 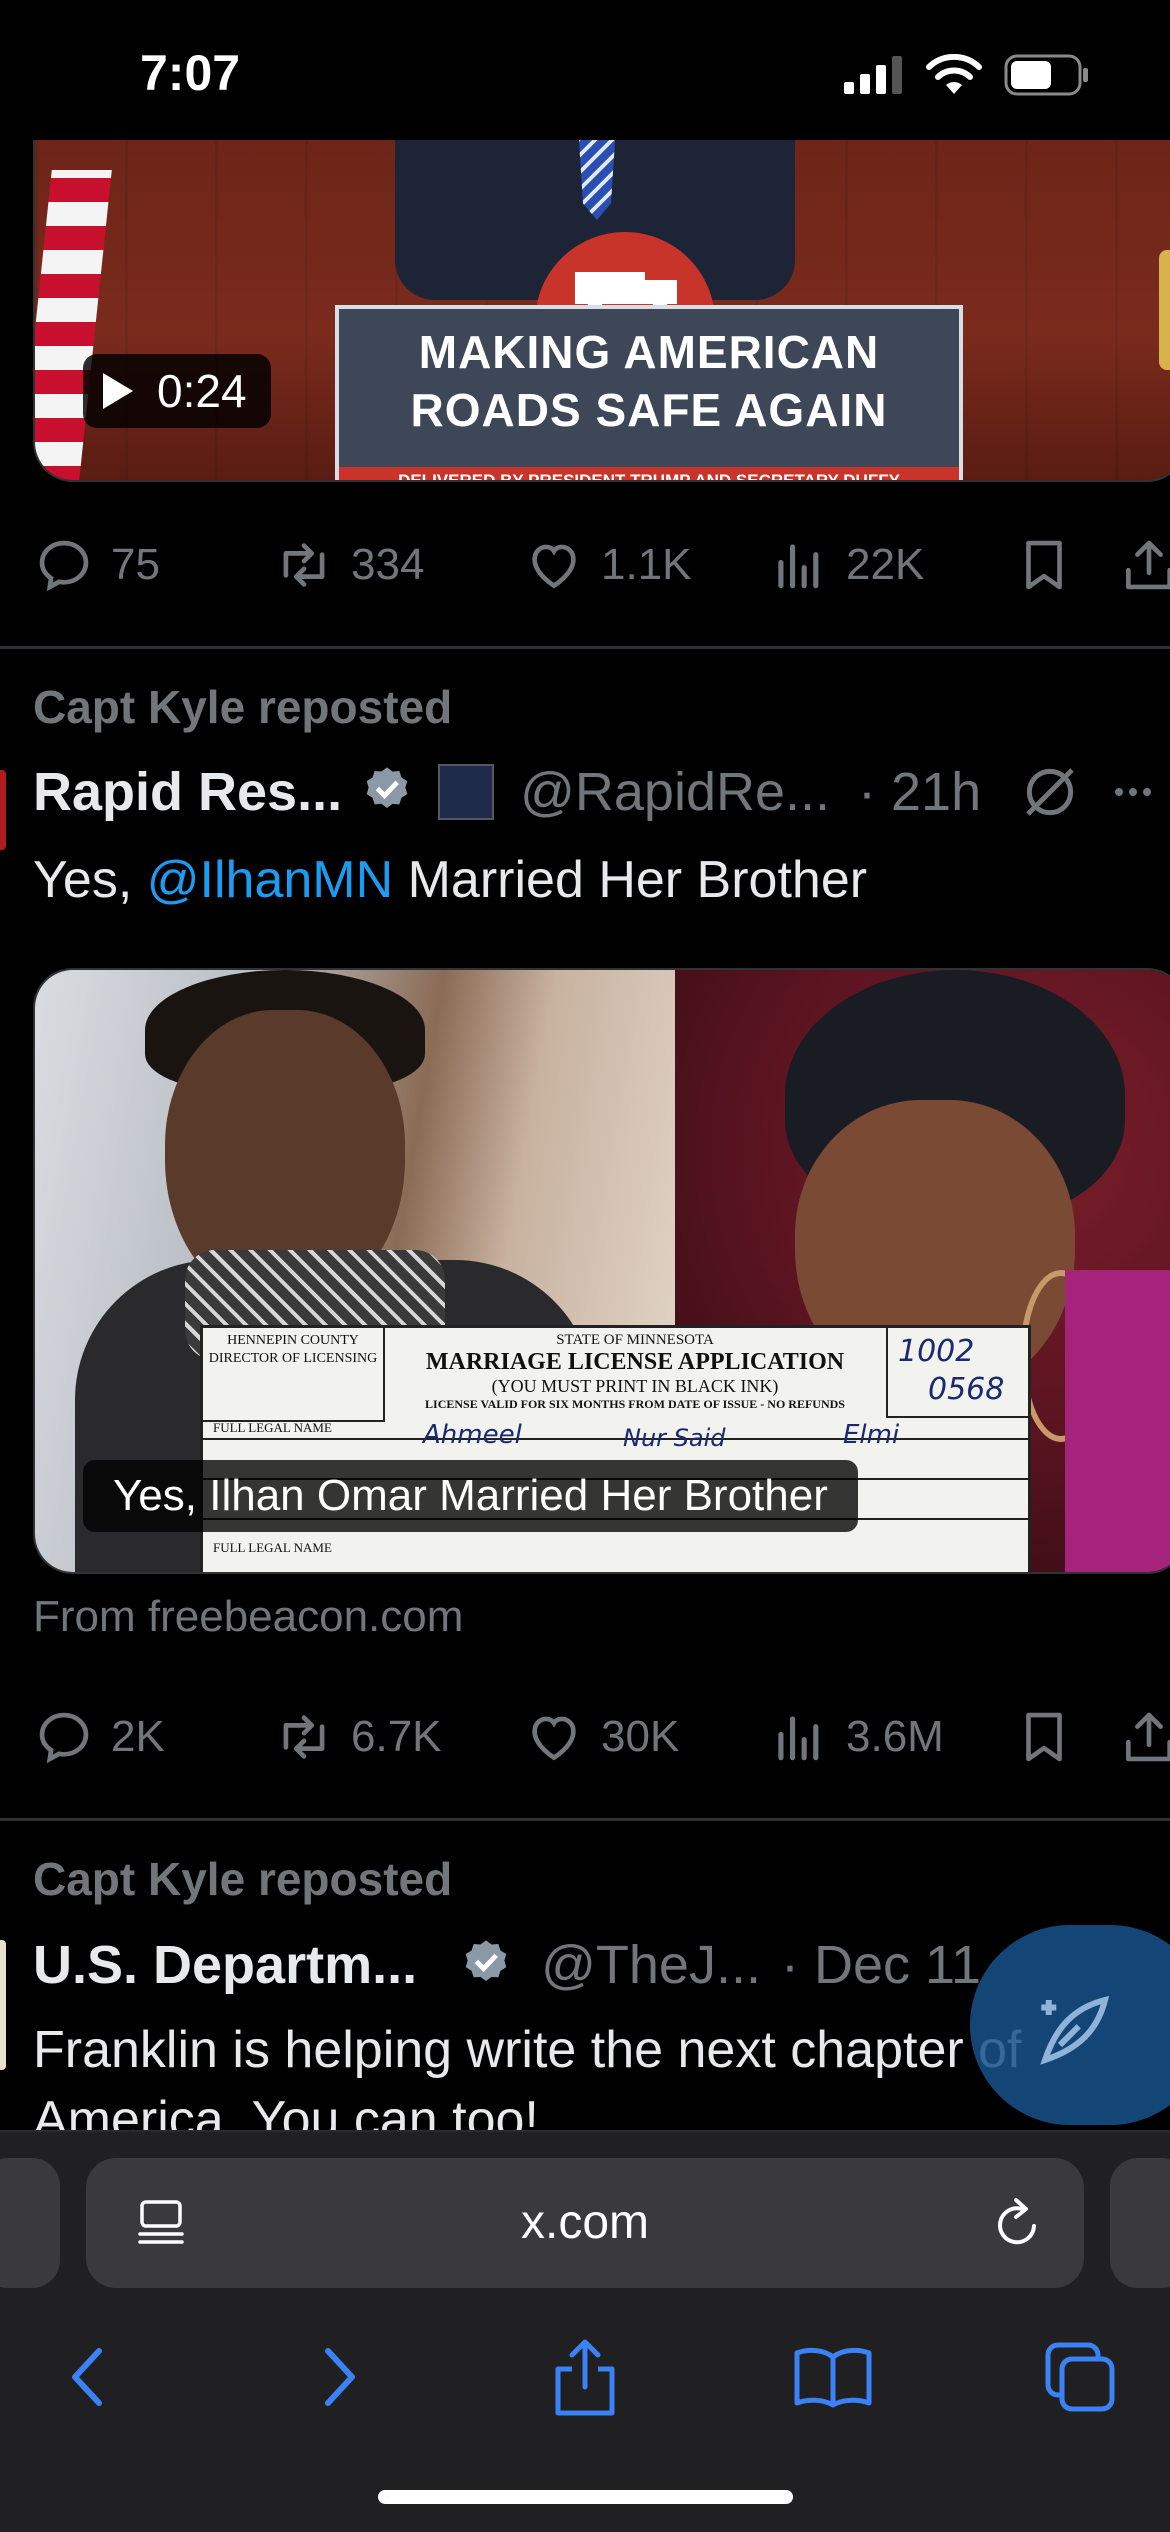 I want to click on address-bar: x.com, so click(x=585, y=2223).